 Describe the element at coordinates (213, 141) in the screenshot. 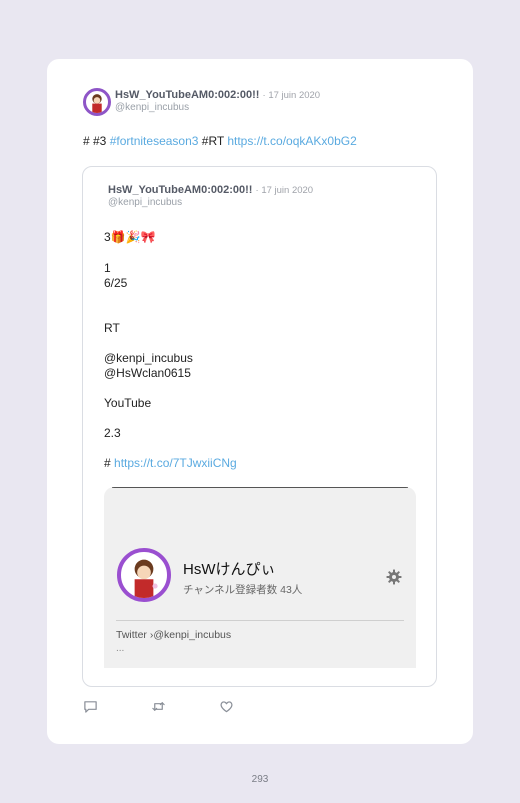

I see `tweet-text-mid: #RT` at that location.